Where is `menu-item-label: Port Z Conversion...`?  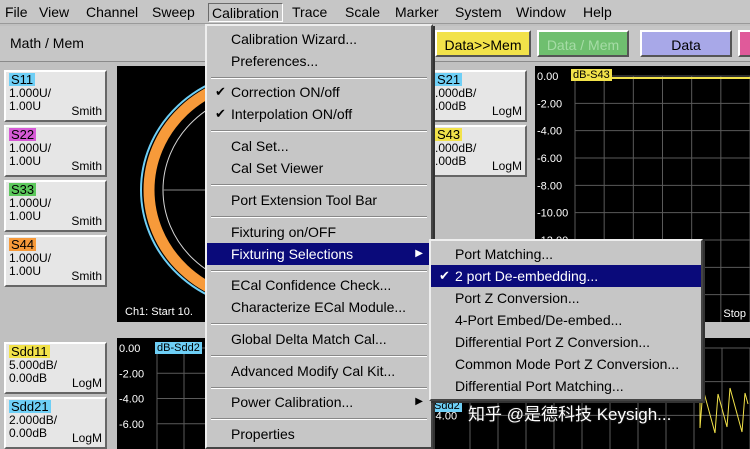
menu-item-label: Port Z Conversion... is located at coordinates (517, 298).